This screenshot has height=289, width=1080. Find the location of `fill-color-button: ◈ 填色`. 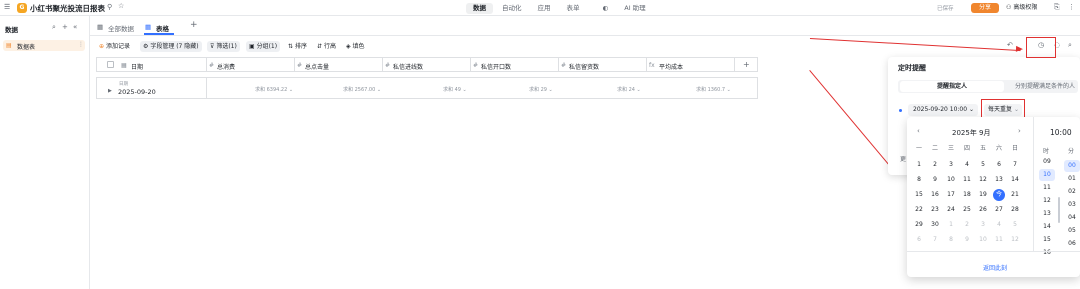

fill-color-button: ◈ 填色 is located at coordinates (355, 46).